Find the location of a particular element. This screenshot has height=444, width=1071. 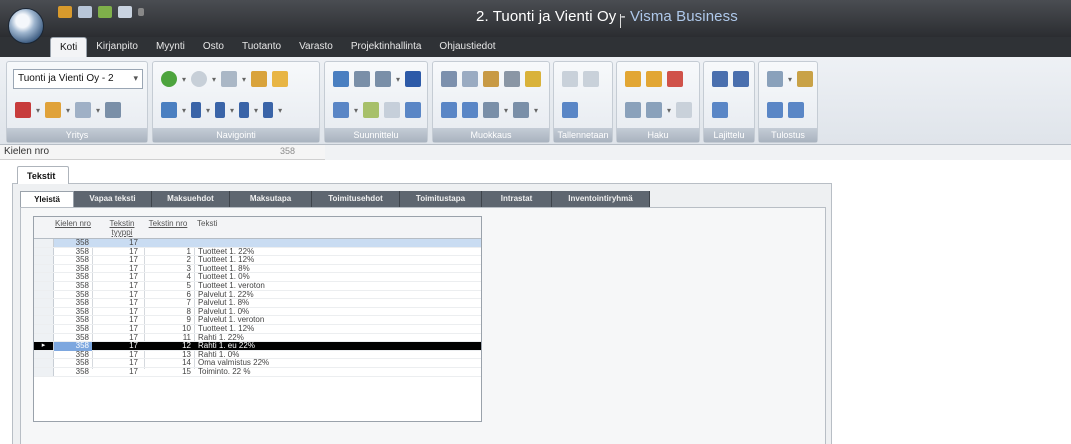

table-row: 358 17 10 Tuotteet 1. 12% is located at coordinates (257, 329).